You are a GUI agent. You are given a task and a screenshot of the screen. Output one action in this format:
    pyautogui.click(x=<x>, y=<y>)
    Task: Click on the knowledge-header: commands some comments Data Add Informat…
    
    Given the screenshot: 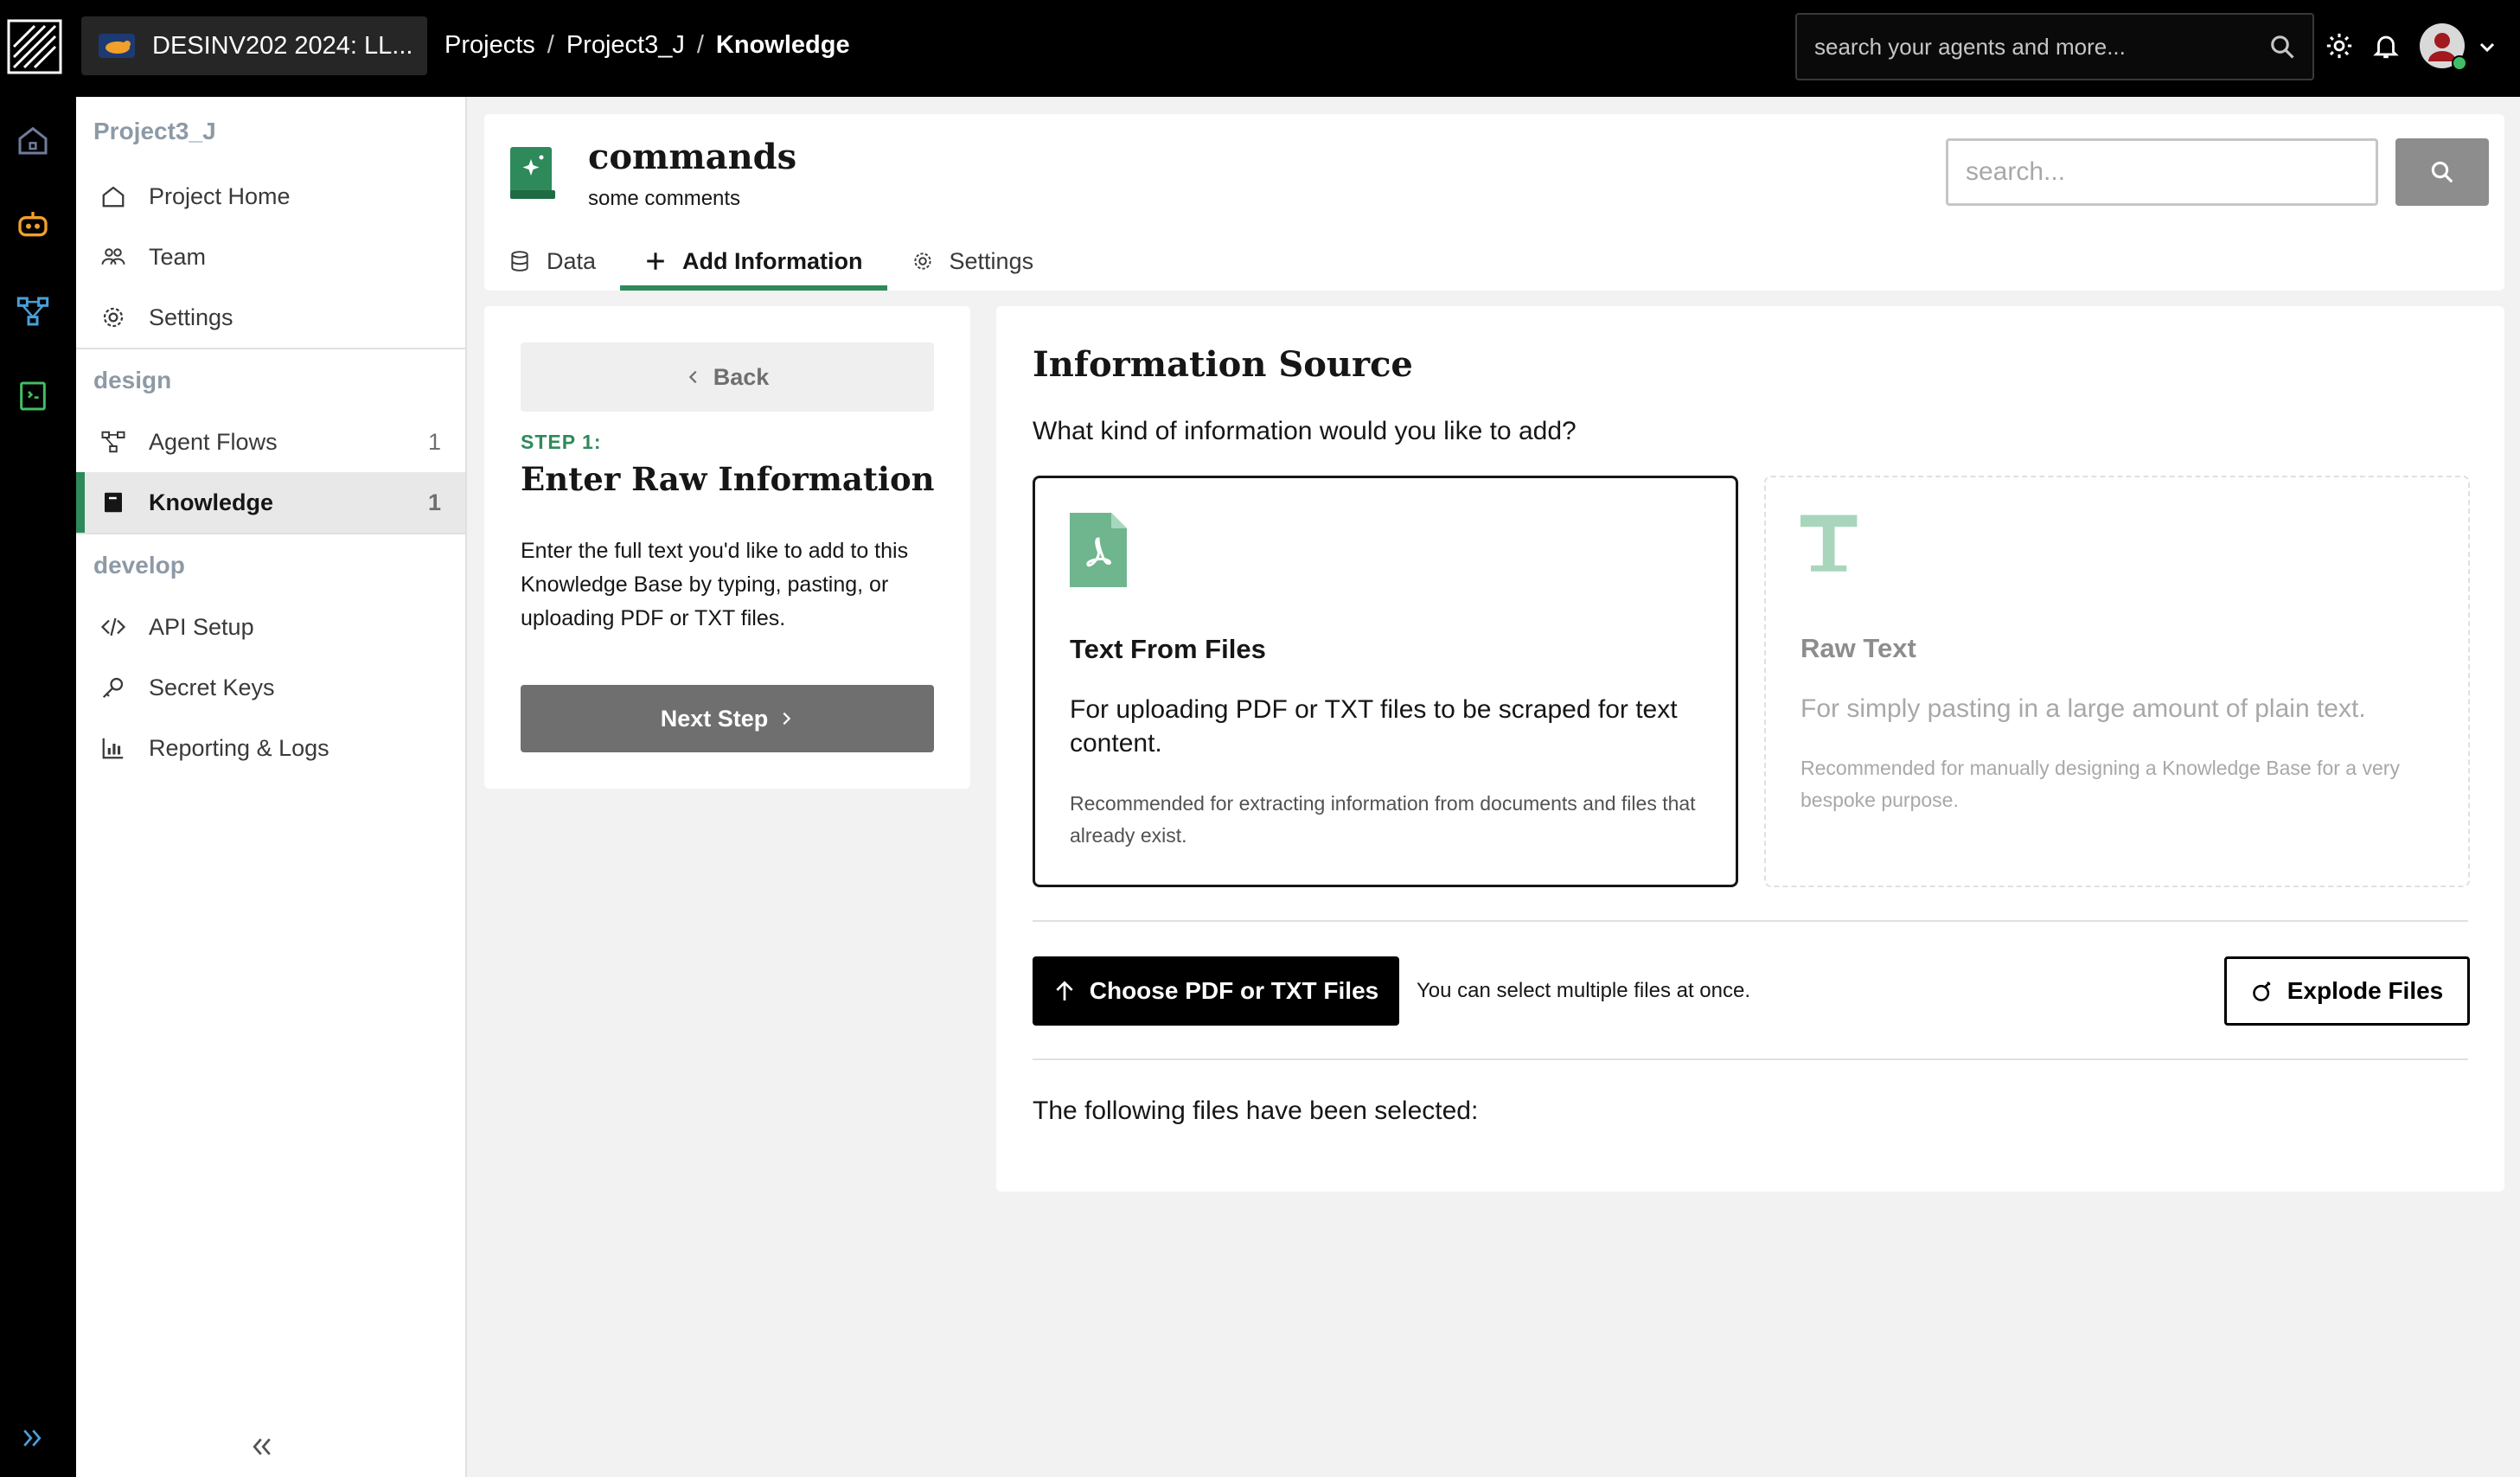 What is the action you would take?
    pyautogui.click(x=1494, y=202)
    